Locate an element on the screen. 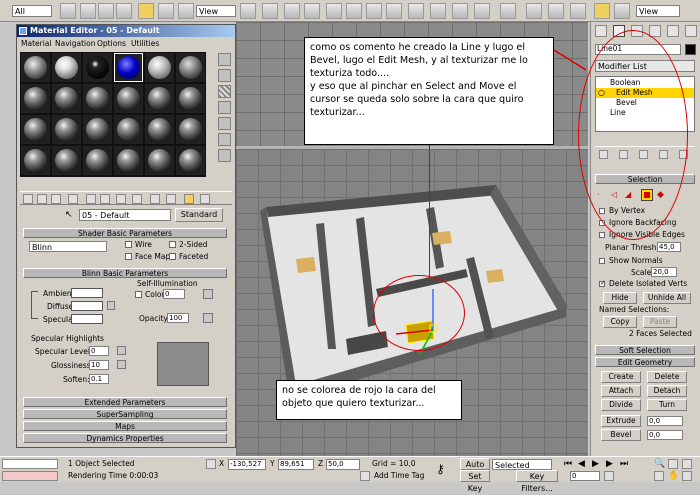 The image size is (700, 495). material-name-dropdown: 05 - Default is located at coordinates (125, 215).